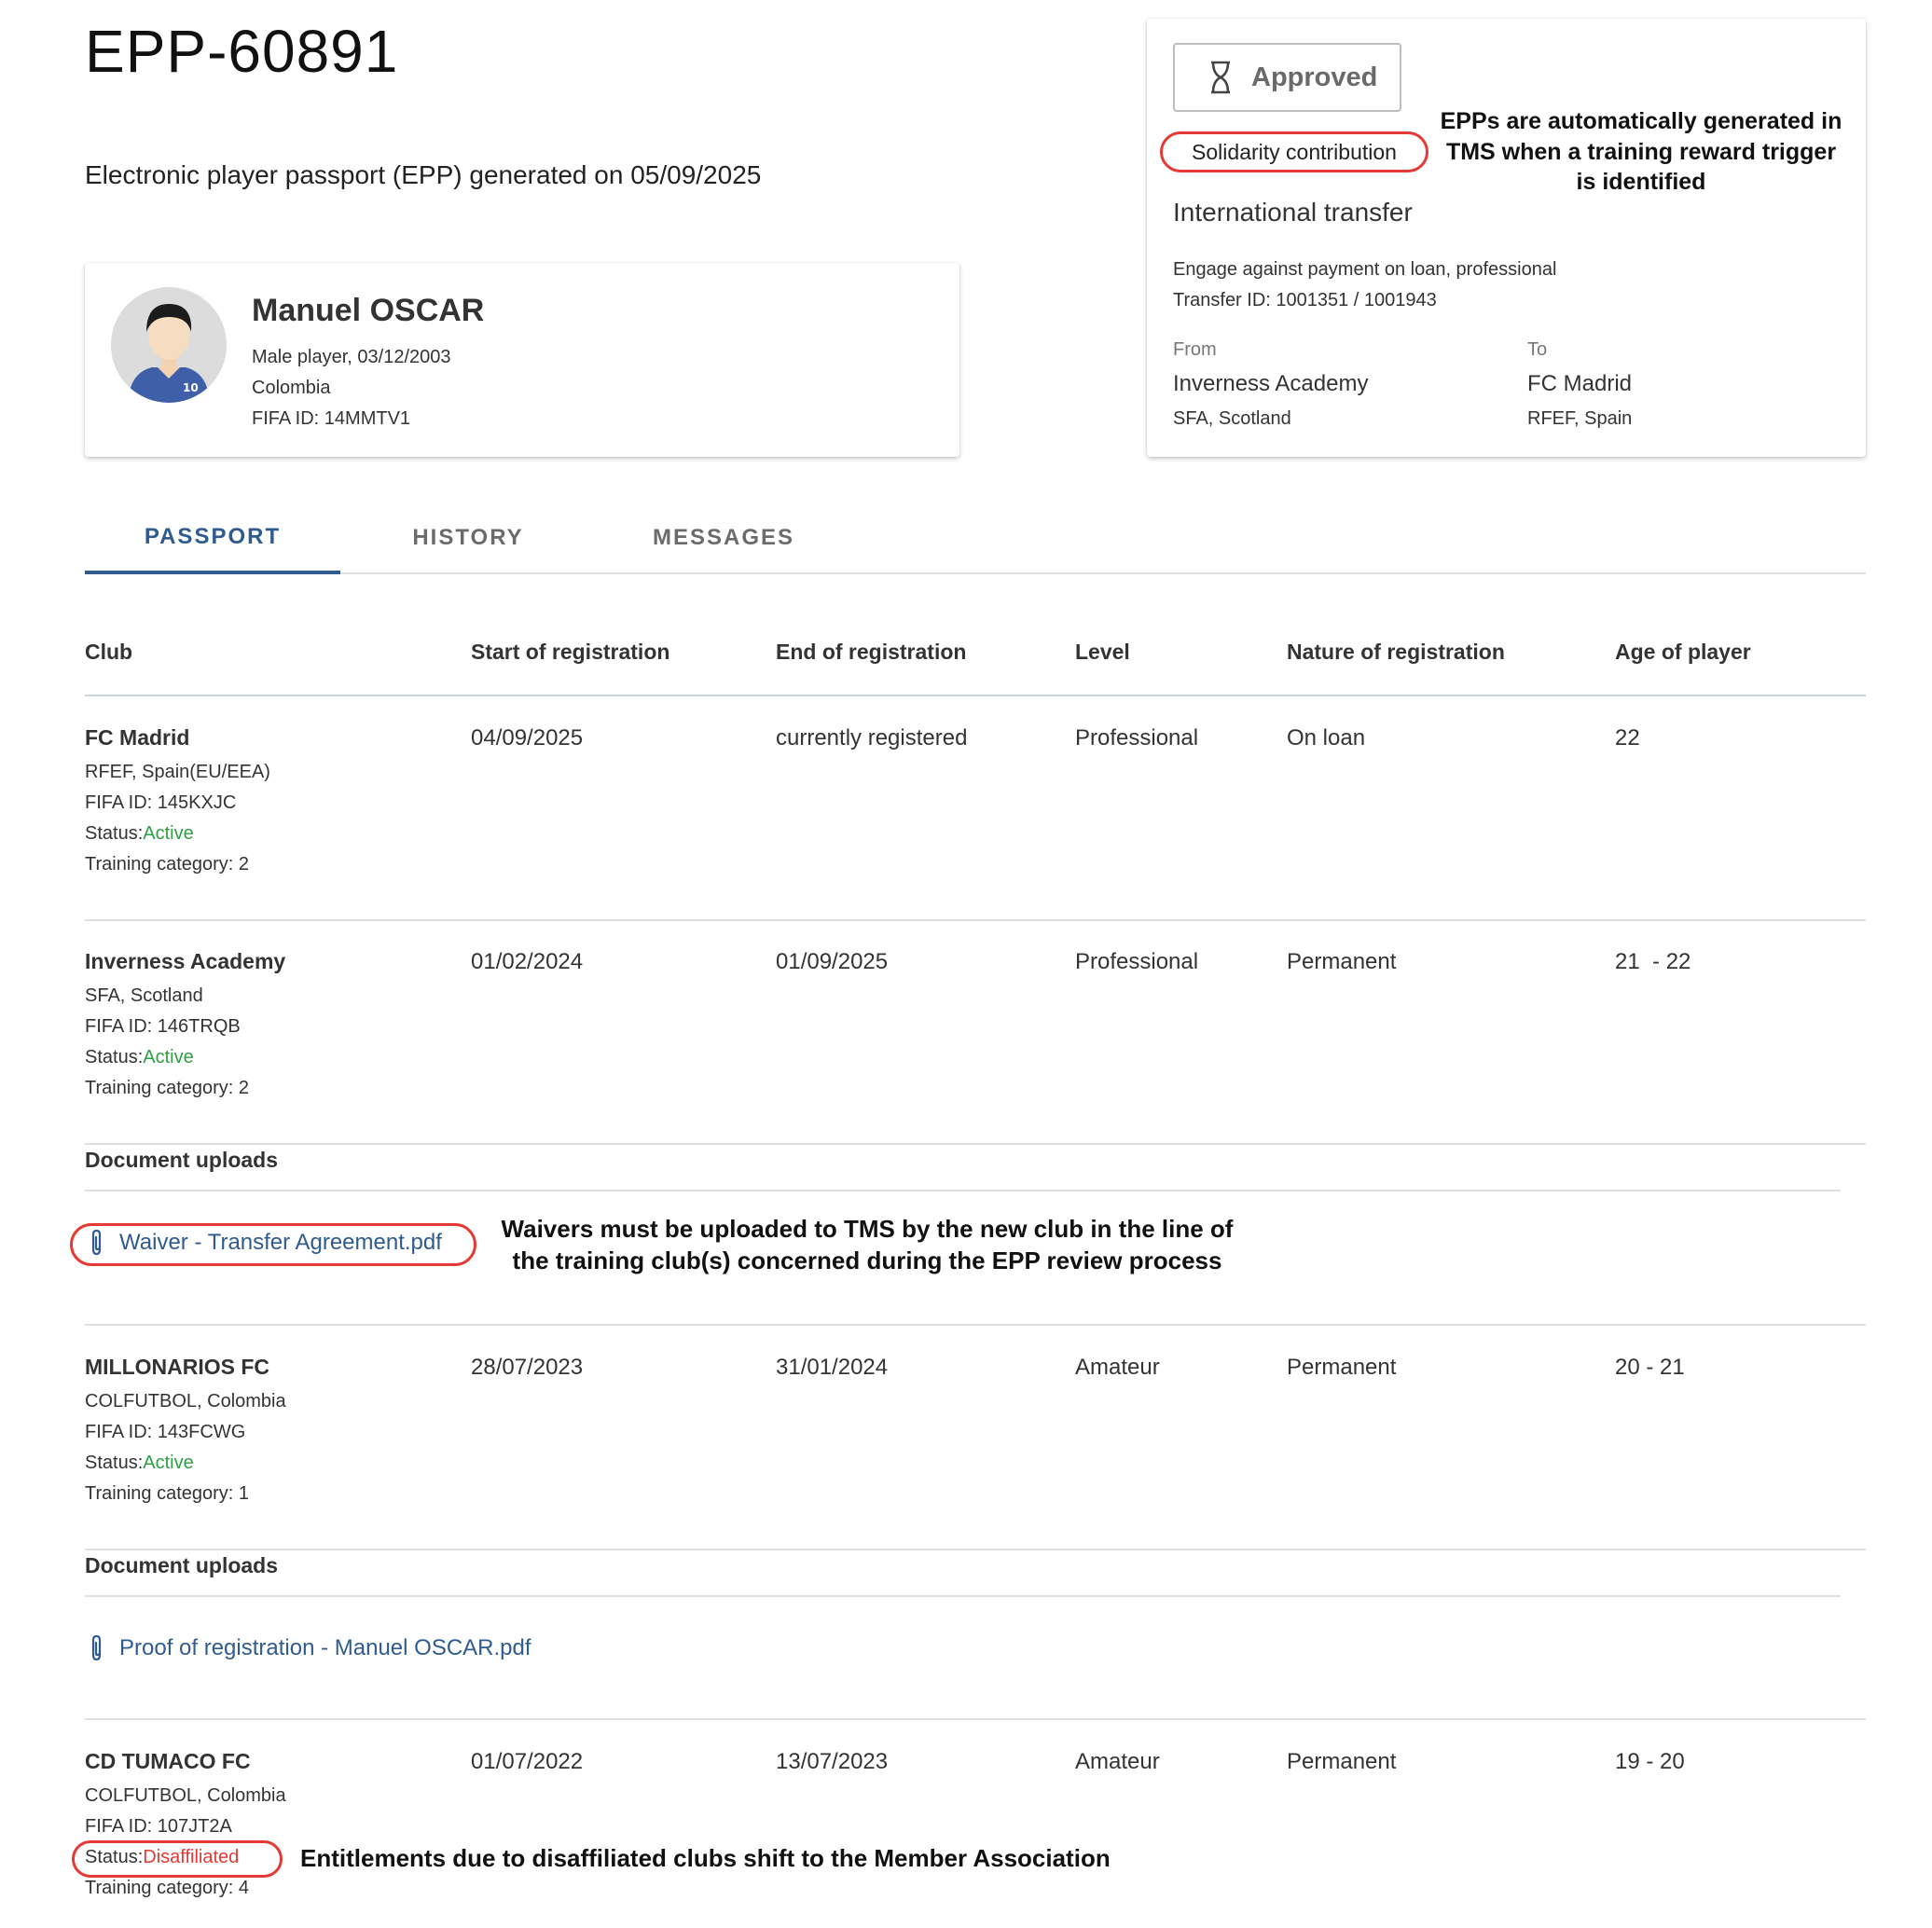  I want to click on jersey-number: 10, so click(191, 387).